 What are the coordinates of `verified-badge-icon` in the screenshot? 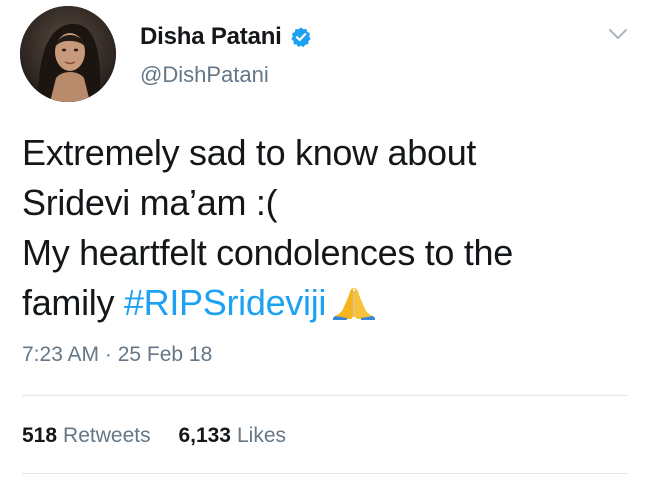 It's located at (301, 37).